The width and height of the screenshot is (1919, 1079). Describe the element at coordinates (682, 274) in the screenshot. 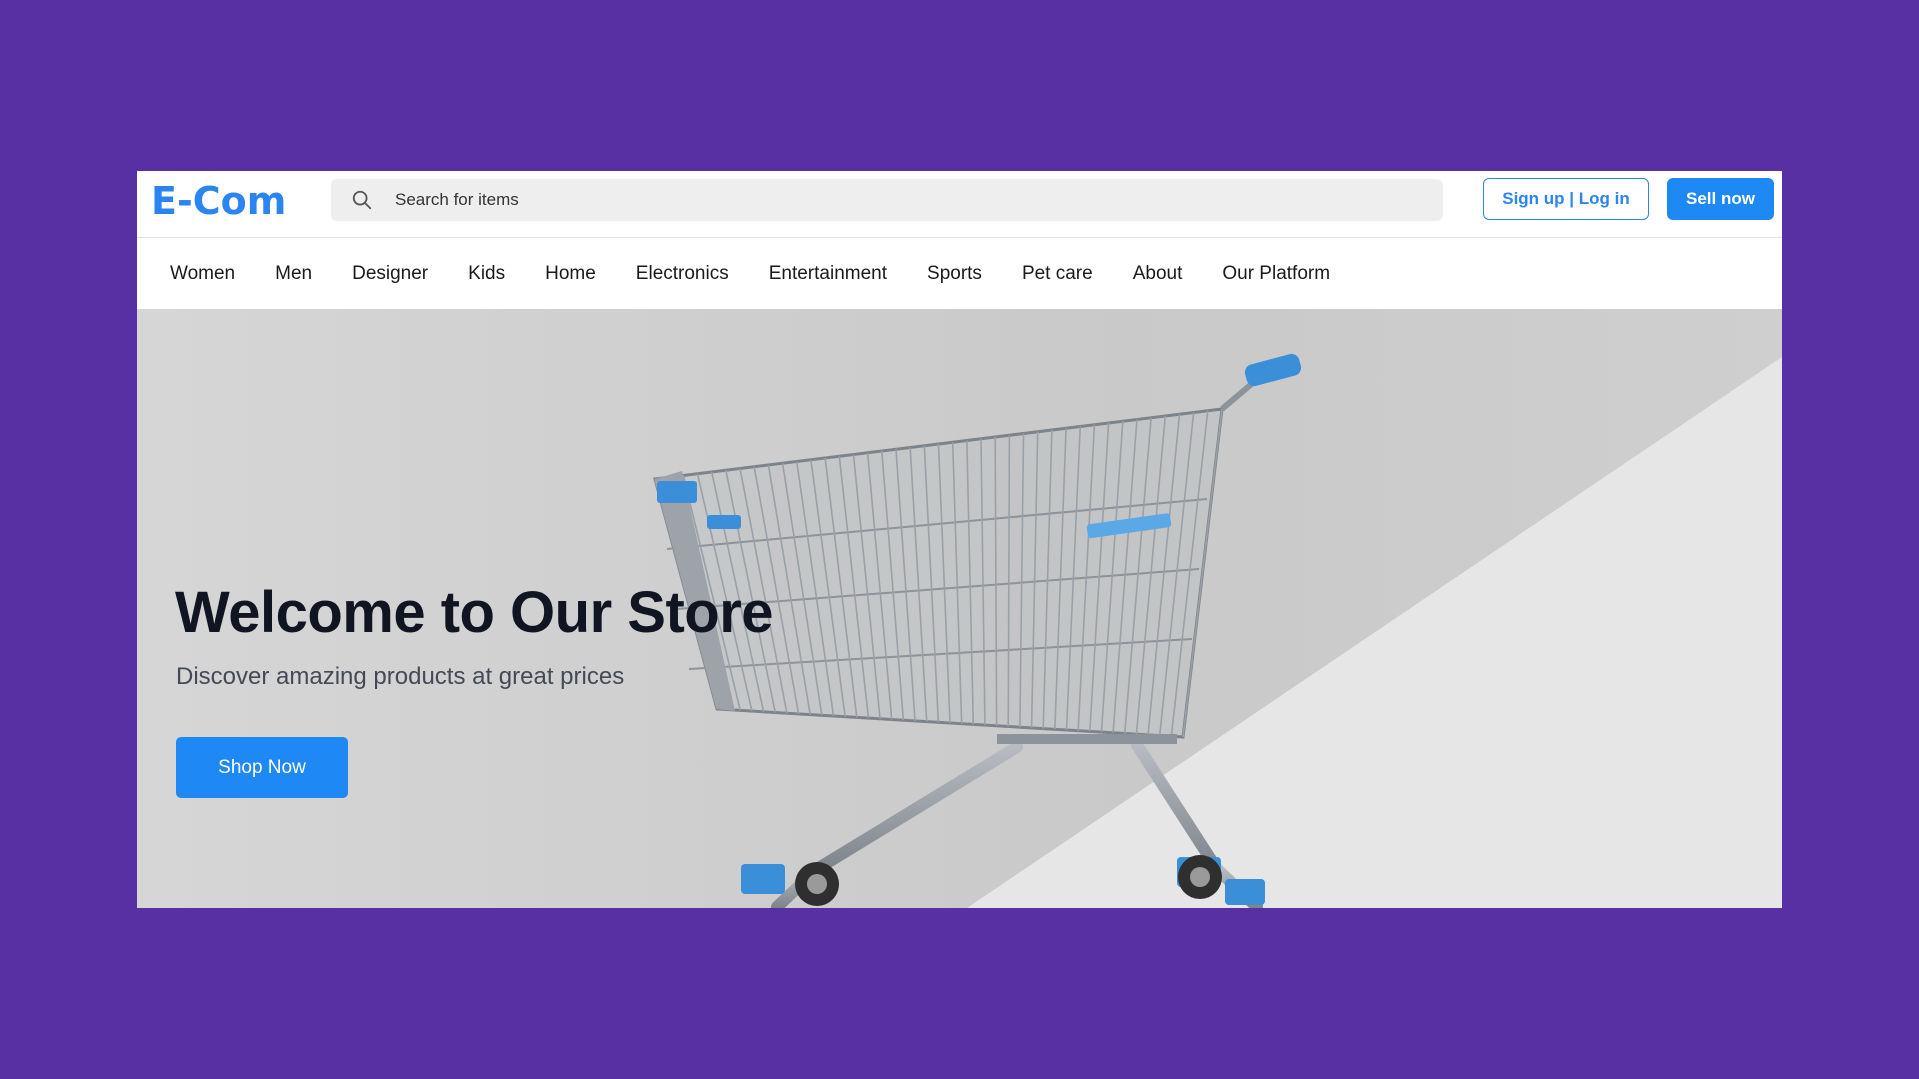

I see `nav-item-electronics: Electronics` at that location.